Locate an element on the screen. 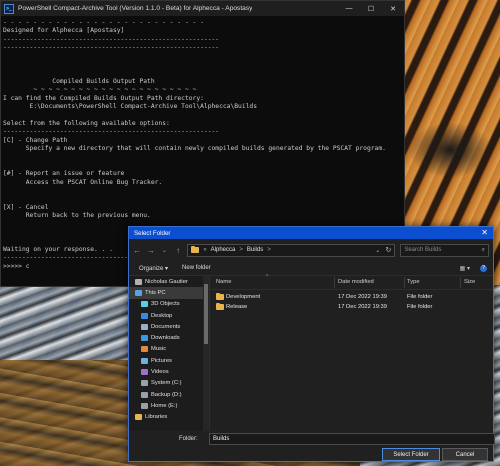 The image size is (500, 466). pictures-icon is located at coordinates (144, 360).